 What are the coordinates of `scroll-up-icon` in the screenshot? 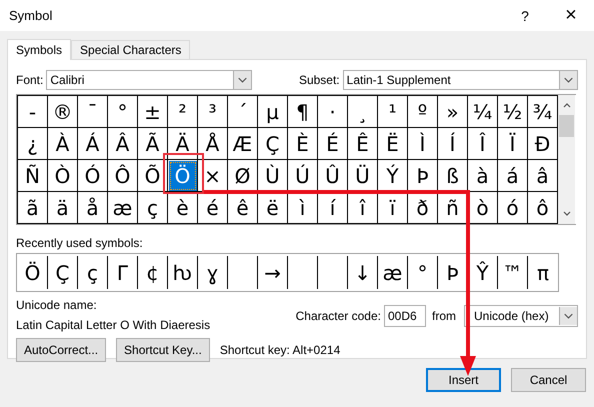 It's located at (567, 105).